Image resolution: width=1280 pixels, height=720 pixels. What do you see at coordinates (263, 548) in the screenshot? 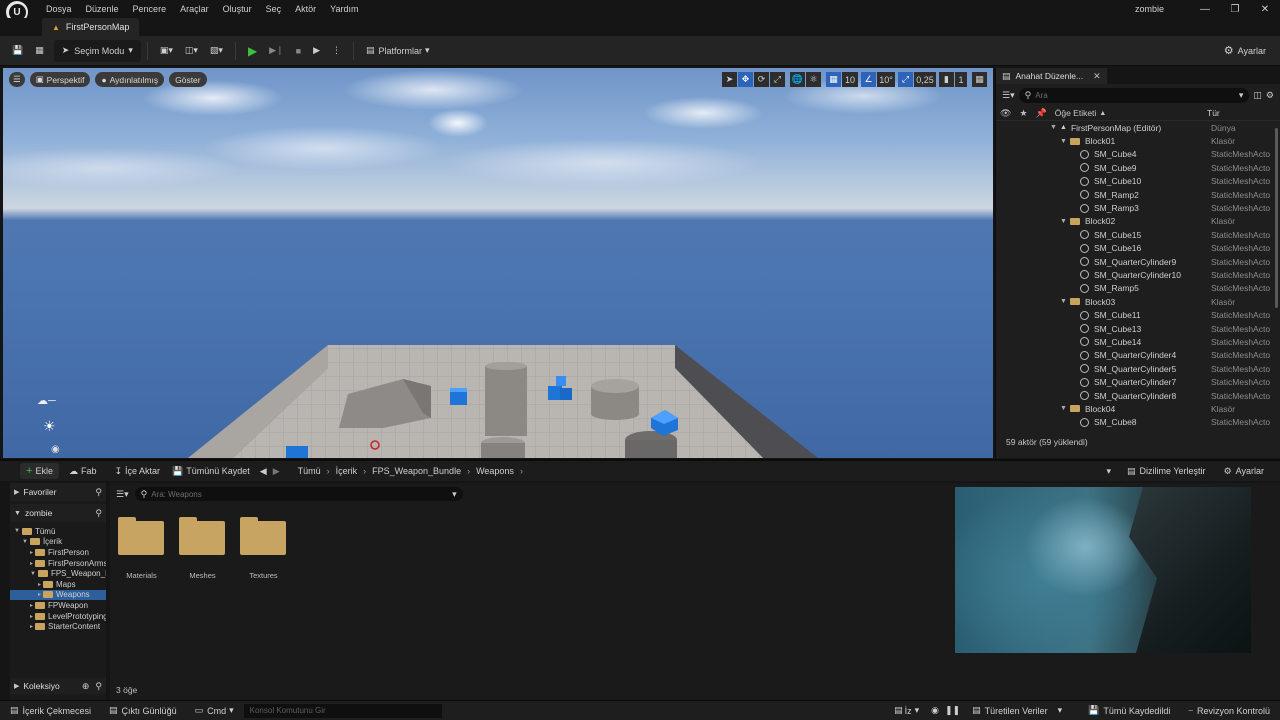
I see `folder-tile-textures: Textures` at bounding box center [263, 548].